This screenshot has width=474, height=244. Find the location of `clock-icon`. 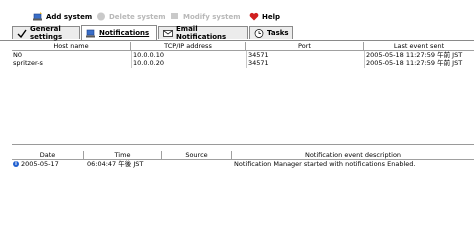

clock-icon is located at coordinates (259, 33).